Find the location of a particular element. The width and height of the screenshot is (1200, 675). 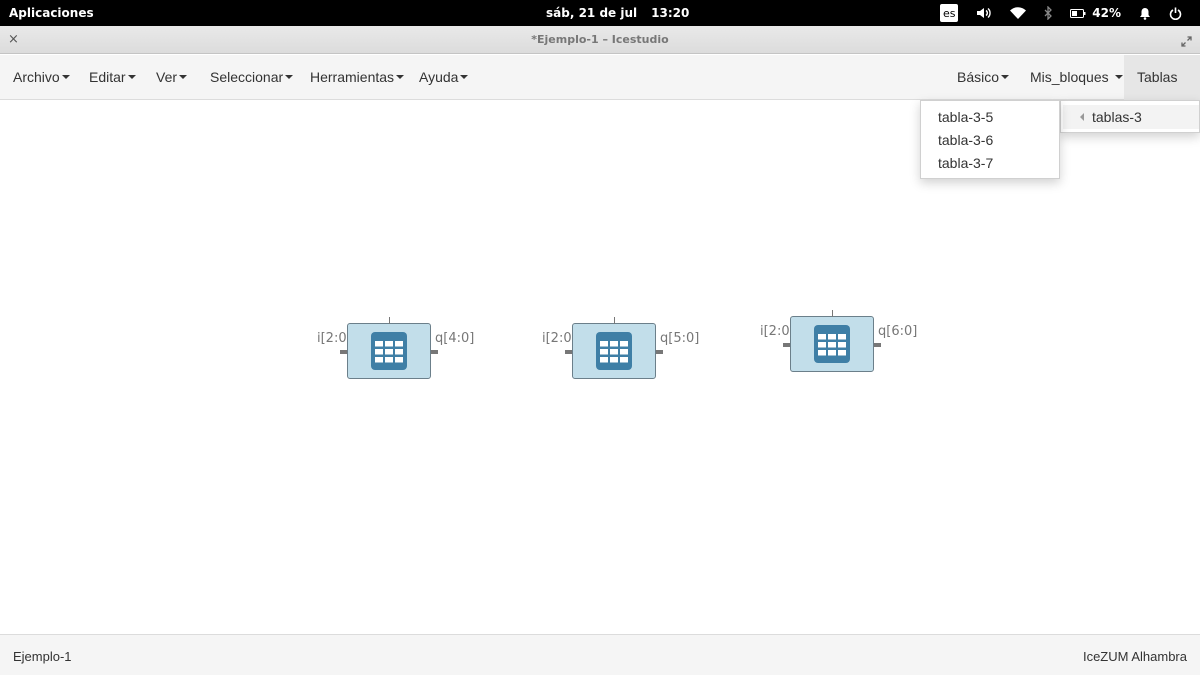

tablas-3-submenu: tabla-3-5 tabla-3-6 tabla-3-7 is located at coordinates (990, 139).